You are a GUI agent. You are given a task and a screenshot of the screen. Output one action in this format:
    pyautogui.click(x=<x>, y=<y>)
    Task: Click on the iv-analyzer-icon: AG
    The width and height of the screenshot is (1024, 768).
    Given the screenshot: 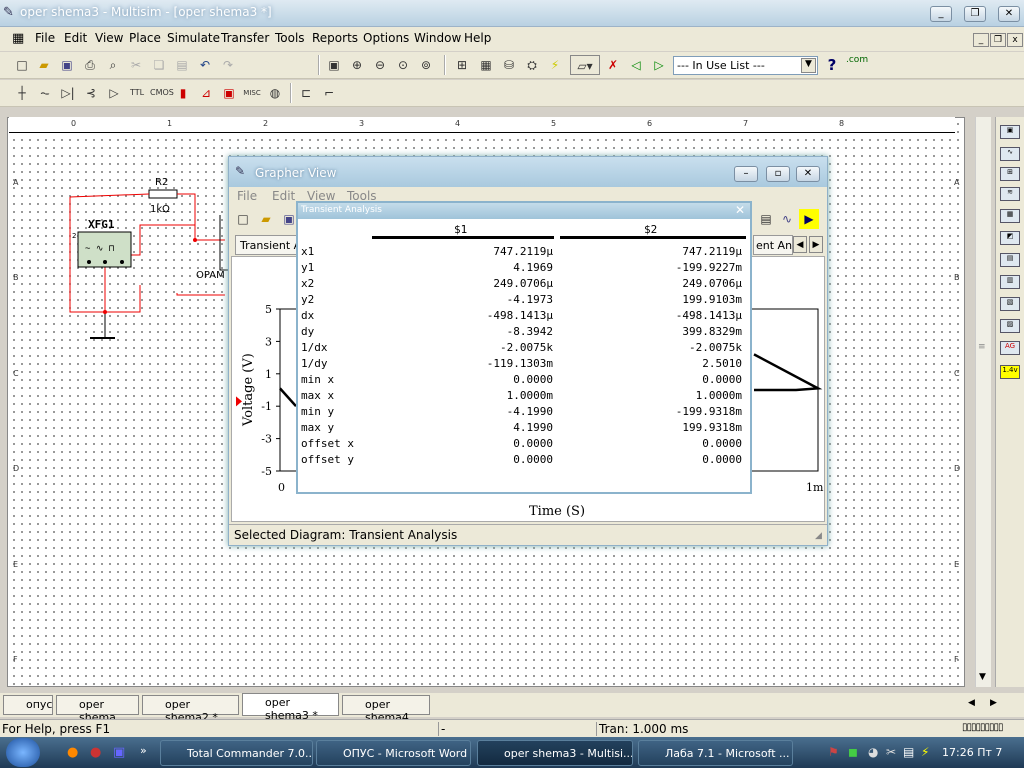 What is the action you would take?
    pyautogui.click(x=1010, y=348)
    